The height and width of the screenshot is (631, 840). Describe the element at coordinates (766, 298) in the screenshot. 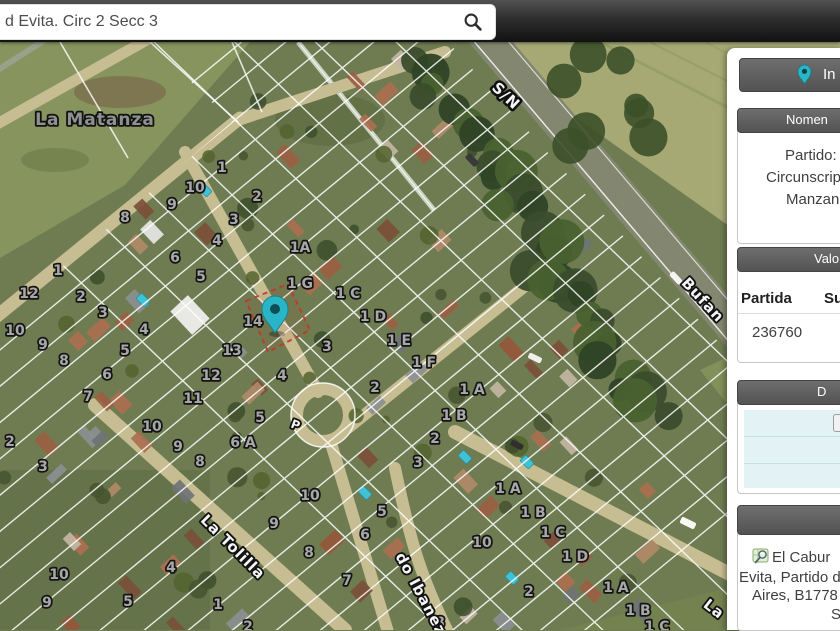

I see `col-partida: Partida` at that location.